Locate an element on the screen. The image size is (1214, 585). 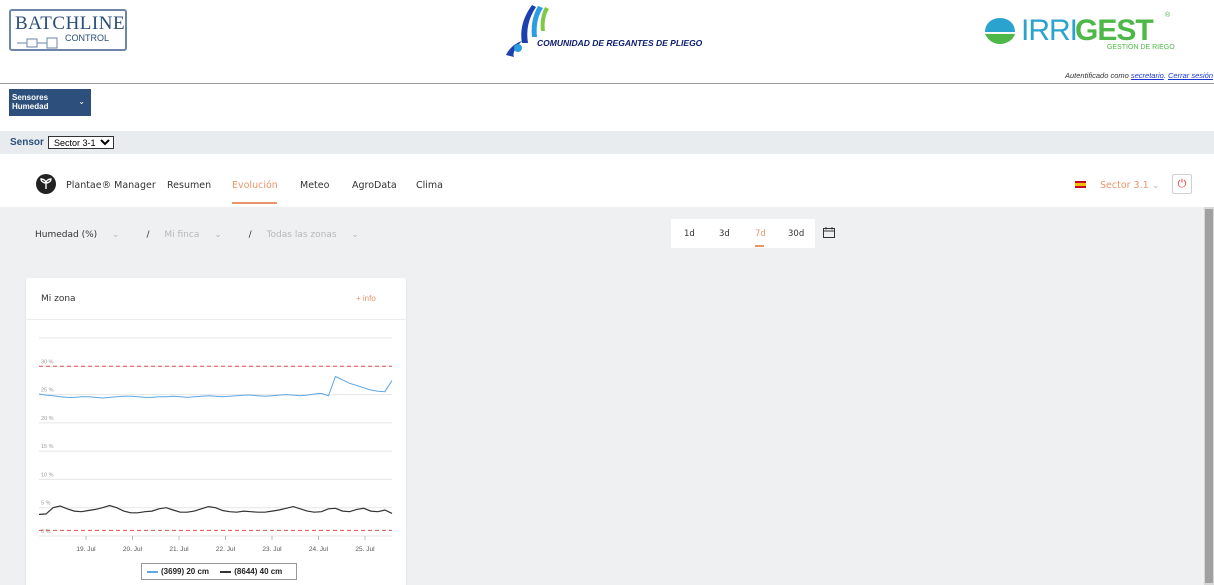
power-icon: ⏻ is located at coordinates (1182, 184).